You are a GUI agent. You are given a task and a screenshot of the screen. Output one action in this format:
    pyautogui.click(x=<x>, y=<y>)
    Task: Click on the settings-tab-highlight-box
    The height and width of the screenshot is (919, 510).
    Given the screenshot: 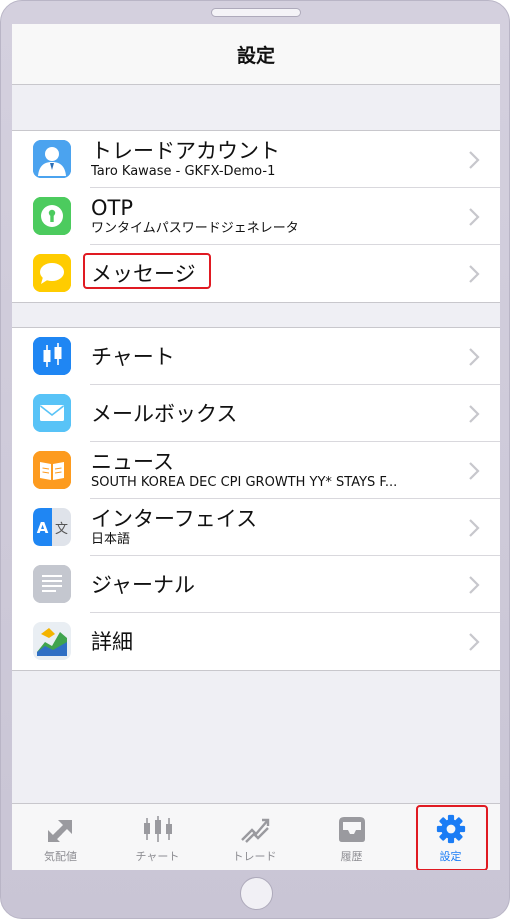 What is the action you would take?
    pyautogui.click(x=452, y=837)
    